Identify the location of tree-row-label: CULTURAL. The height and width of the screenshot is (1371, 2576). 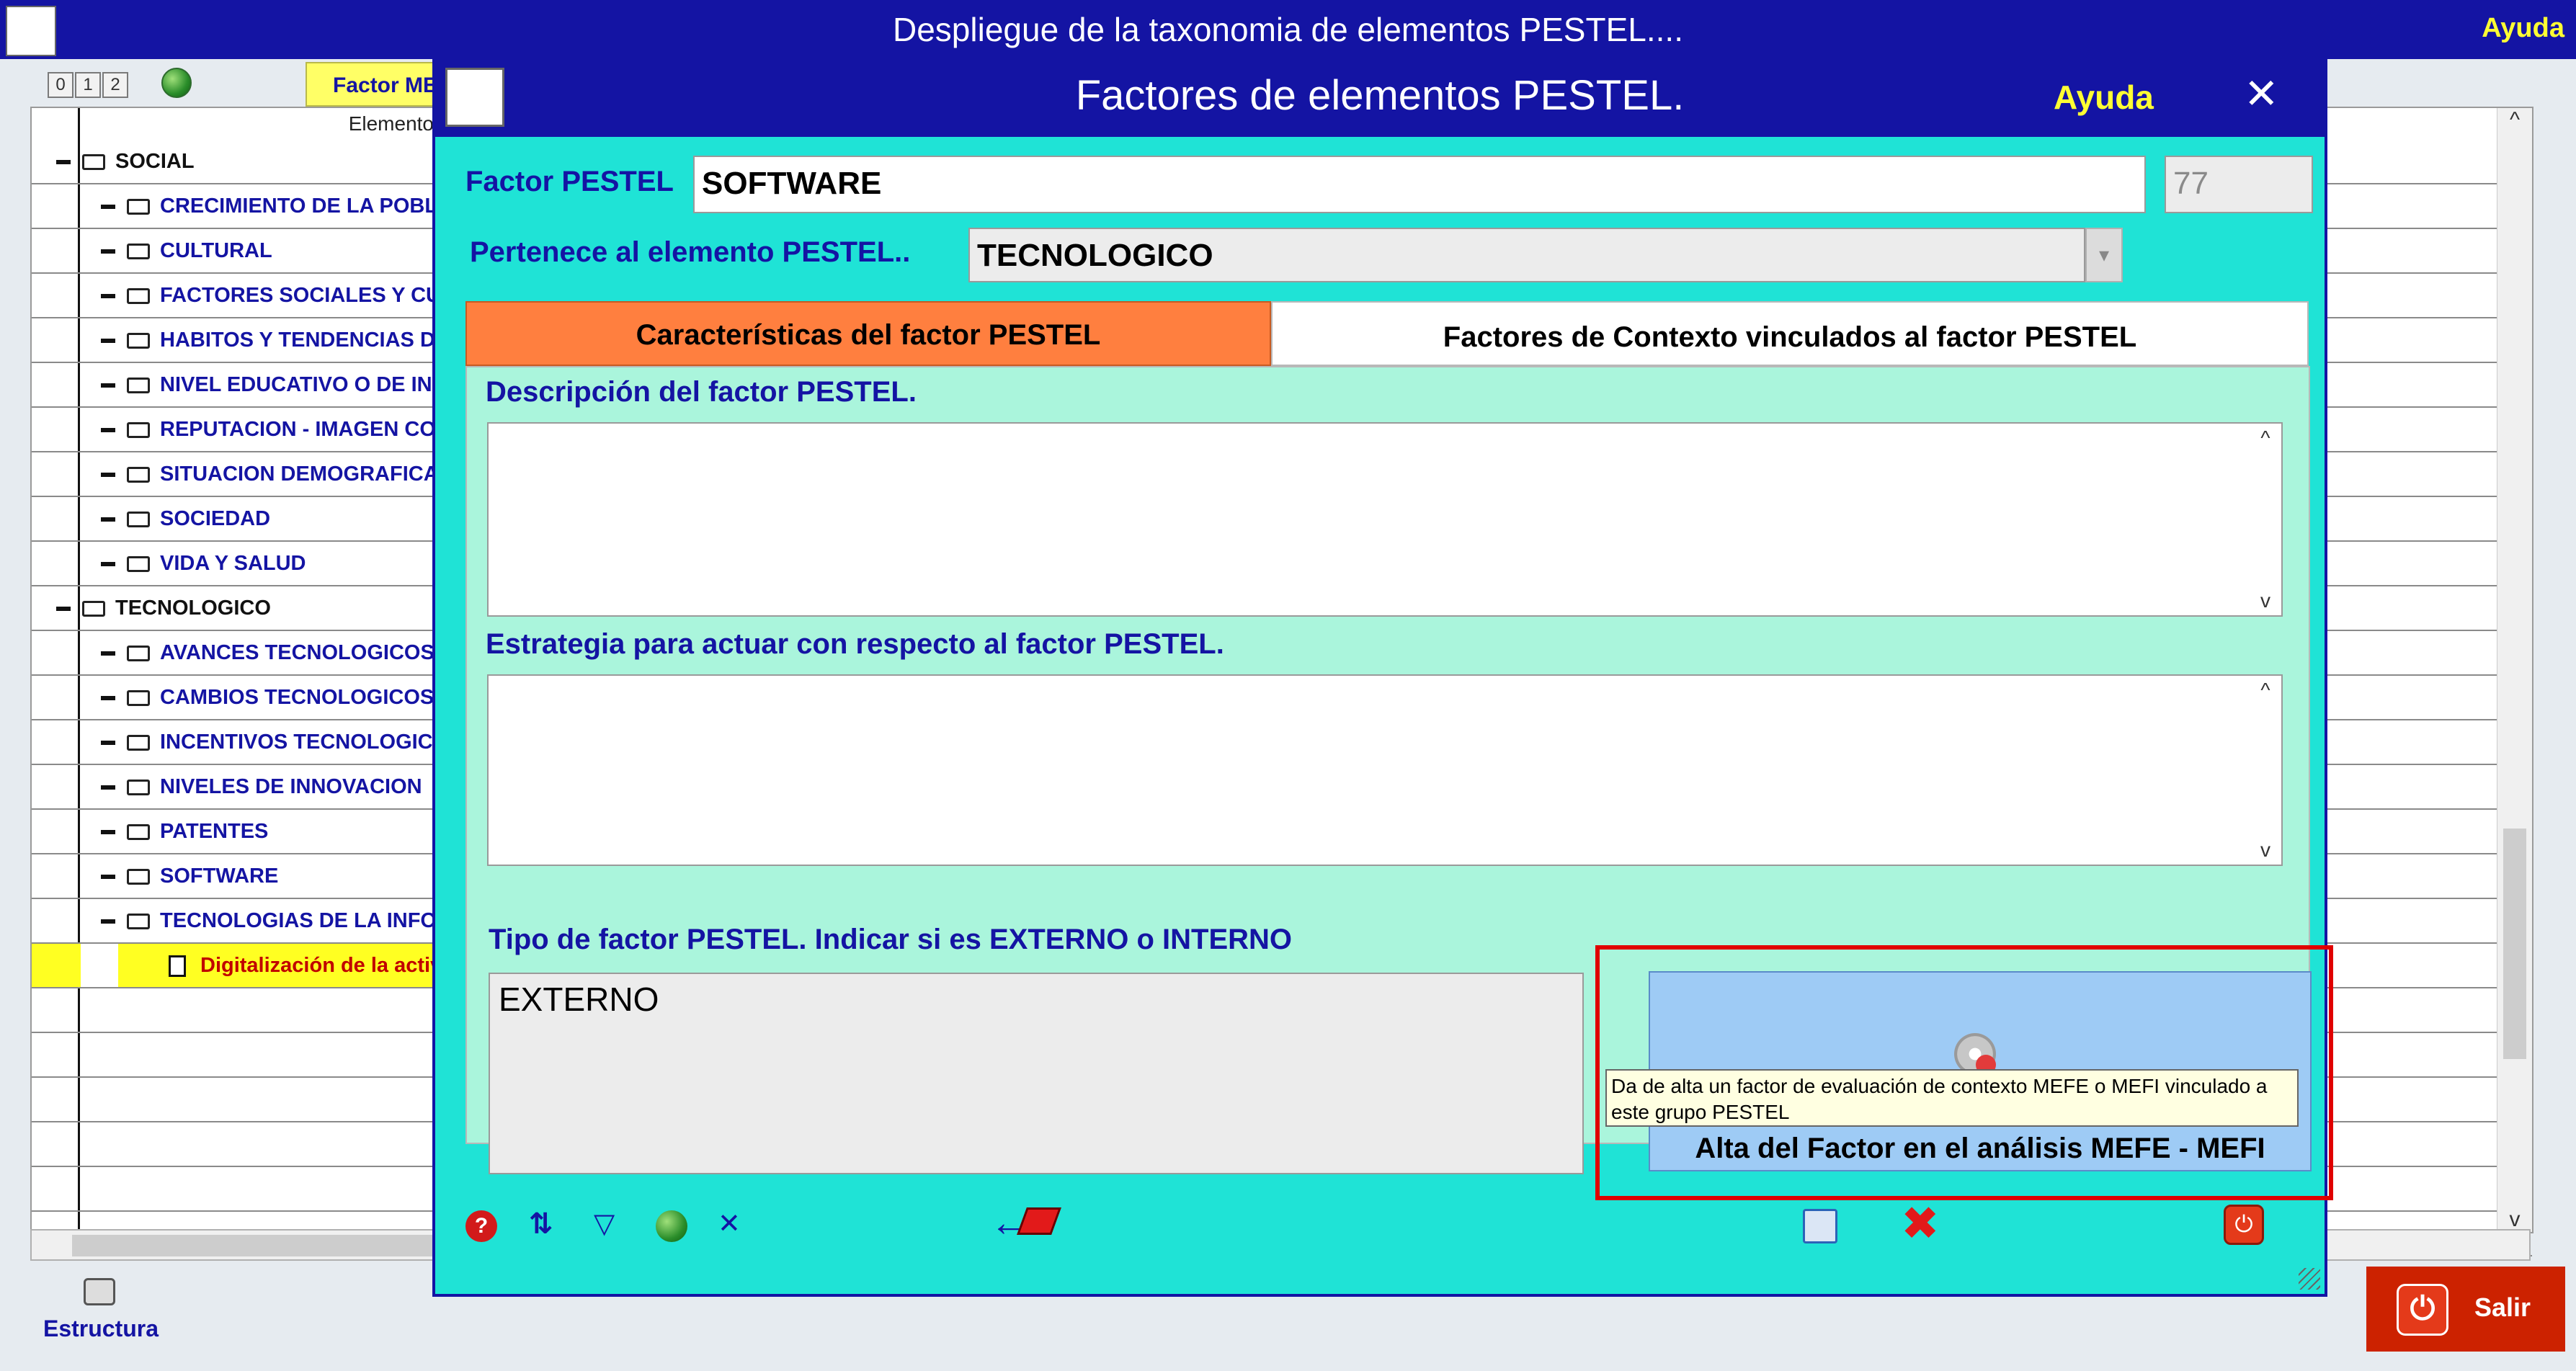
(216, 250).